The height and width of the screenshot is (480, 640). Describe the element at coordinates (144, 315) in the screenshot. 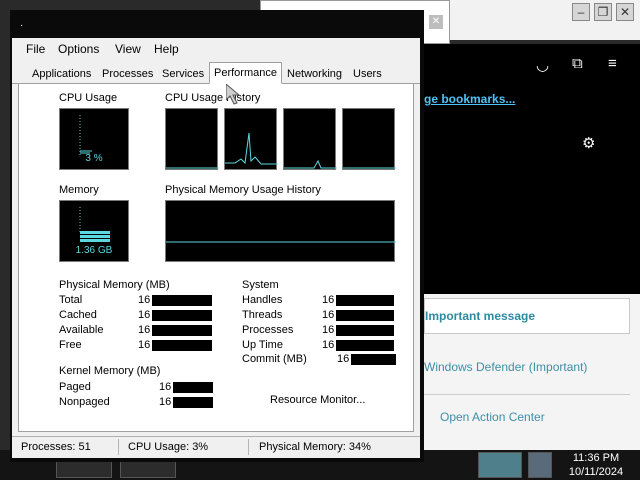

I see `phys-cached-value: 16` at that location.